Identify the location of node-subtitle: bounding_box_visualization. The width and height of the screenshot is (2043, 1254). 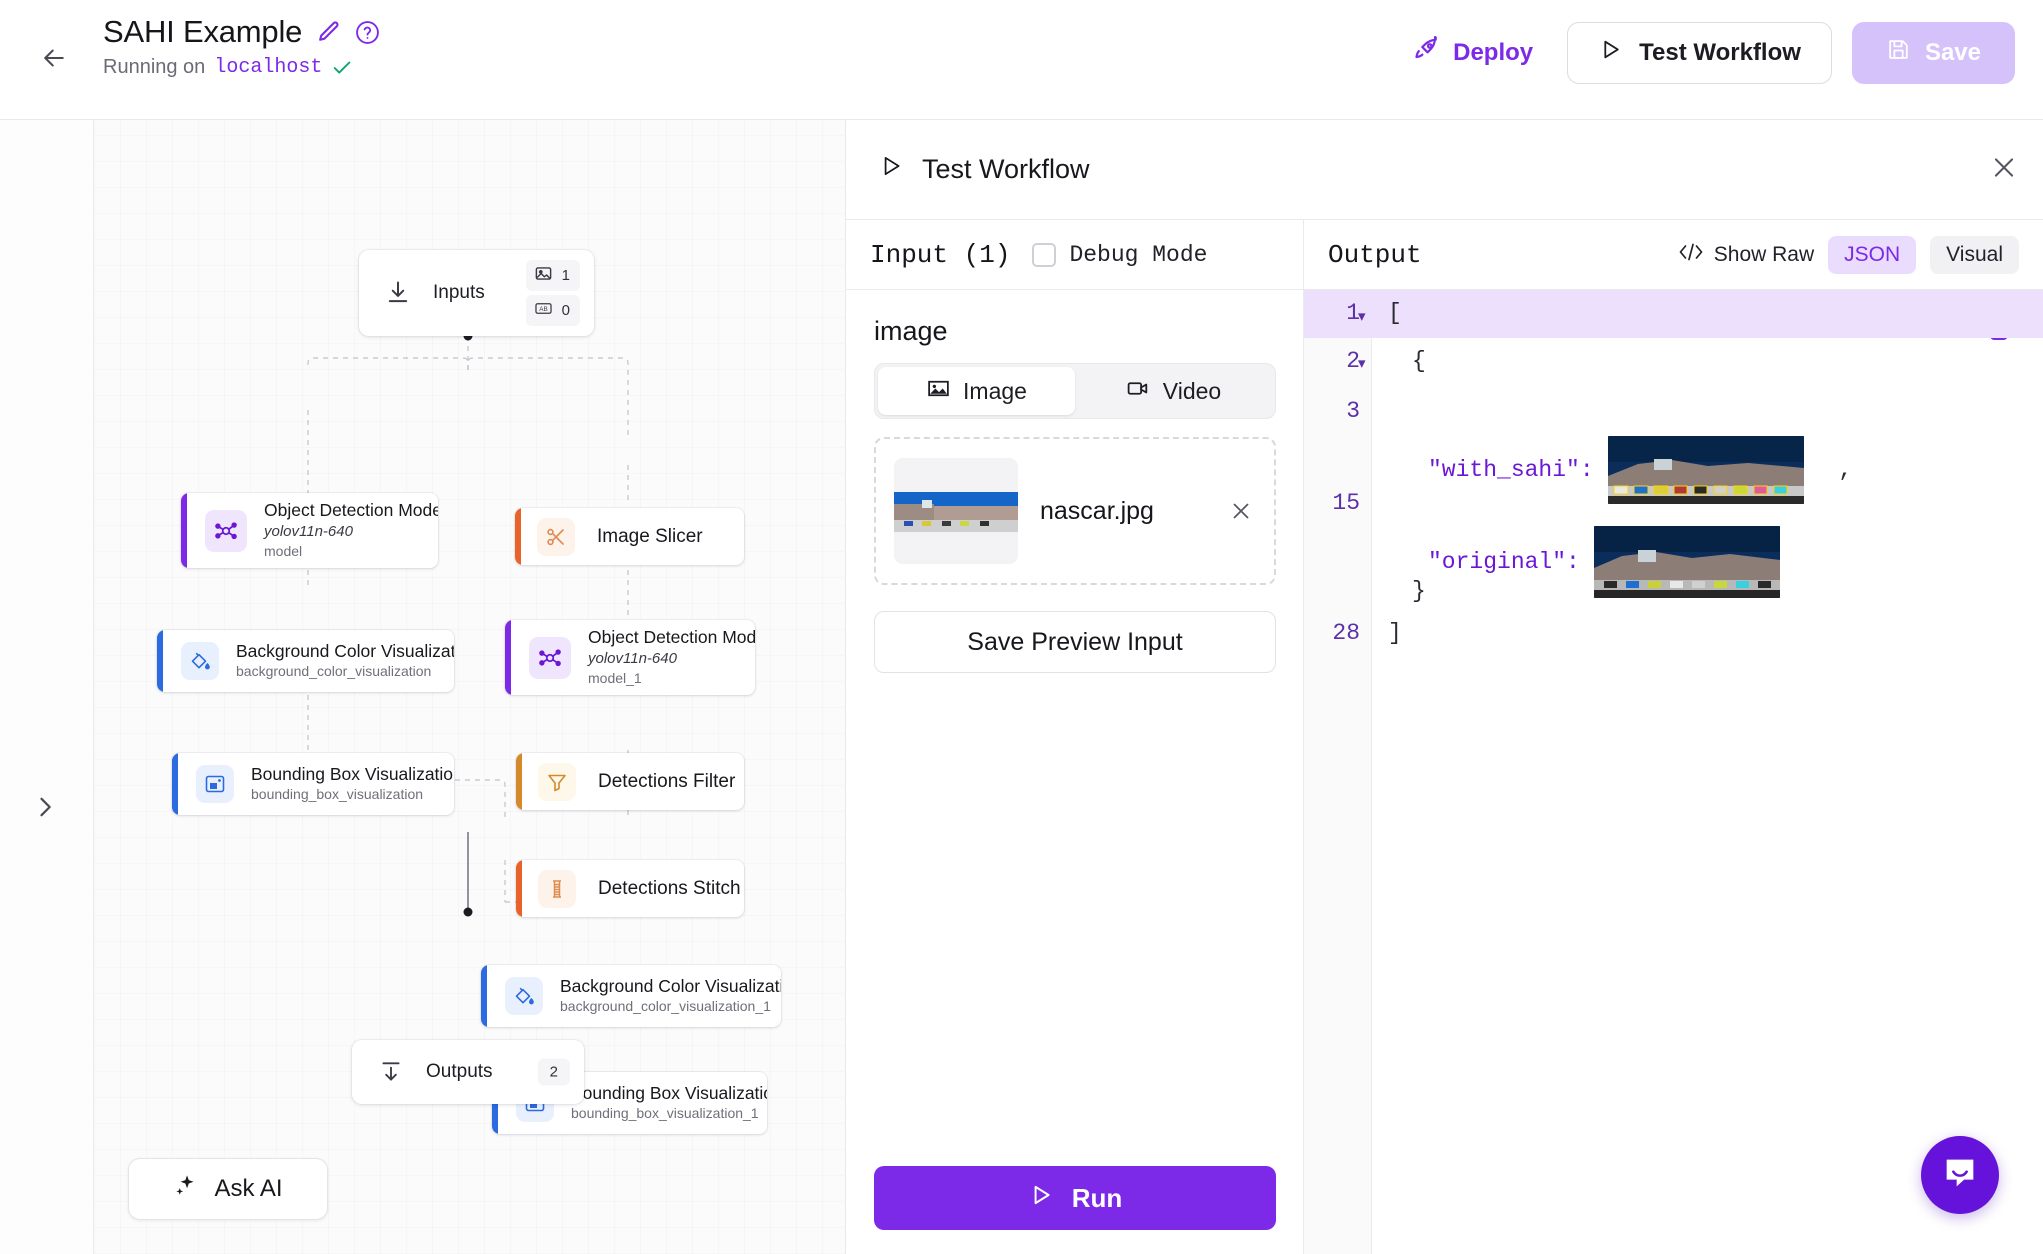
(337, 794).